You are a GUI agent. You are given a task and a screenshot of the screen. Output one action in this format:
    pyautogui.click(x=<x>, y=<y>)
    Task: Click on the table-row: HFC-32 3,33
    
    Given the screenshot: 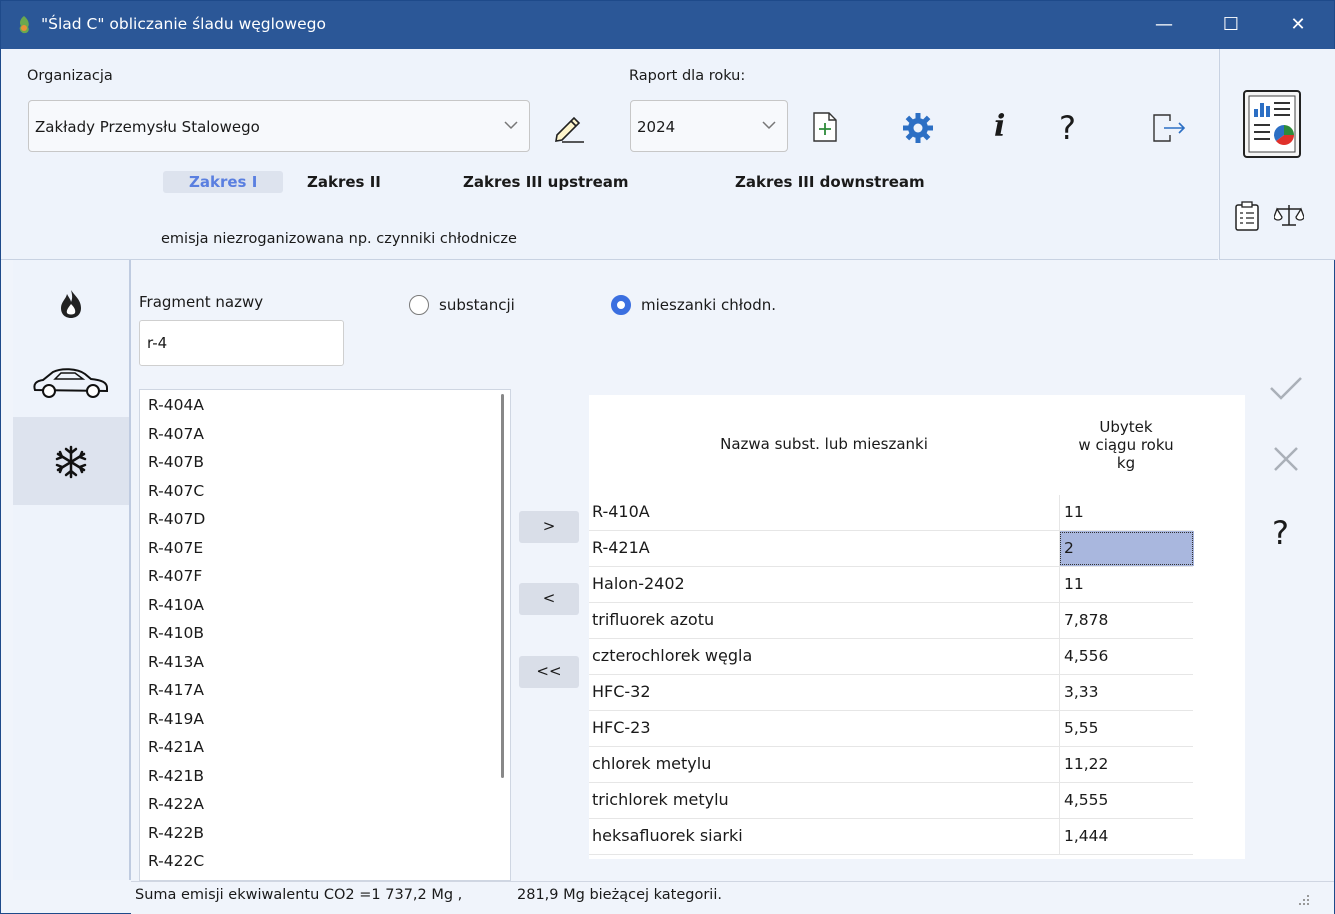 What is the action you would take?
    pyautogui.click(x=891, y=693)
    